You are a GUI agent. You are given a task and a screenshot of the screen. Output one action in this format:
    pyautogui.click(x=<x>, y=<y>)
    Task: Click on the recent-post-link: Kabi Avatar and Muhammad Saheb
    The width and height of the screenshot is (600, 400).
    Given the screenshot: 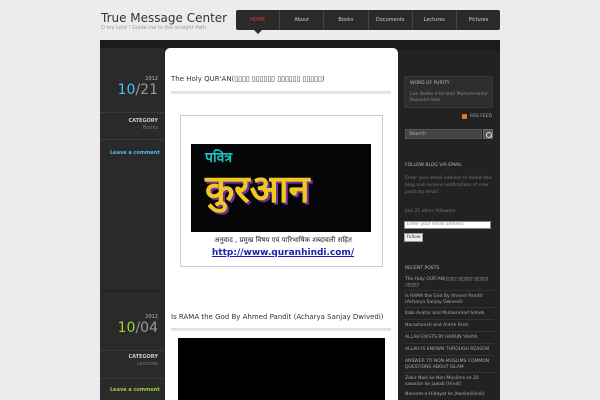 What is the action you would take?
    pyautogui.click(x=450, y=314)
    